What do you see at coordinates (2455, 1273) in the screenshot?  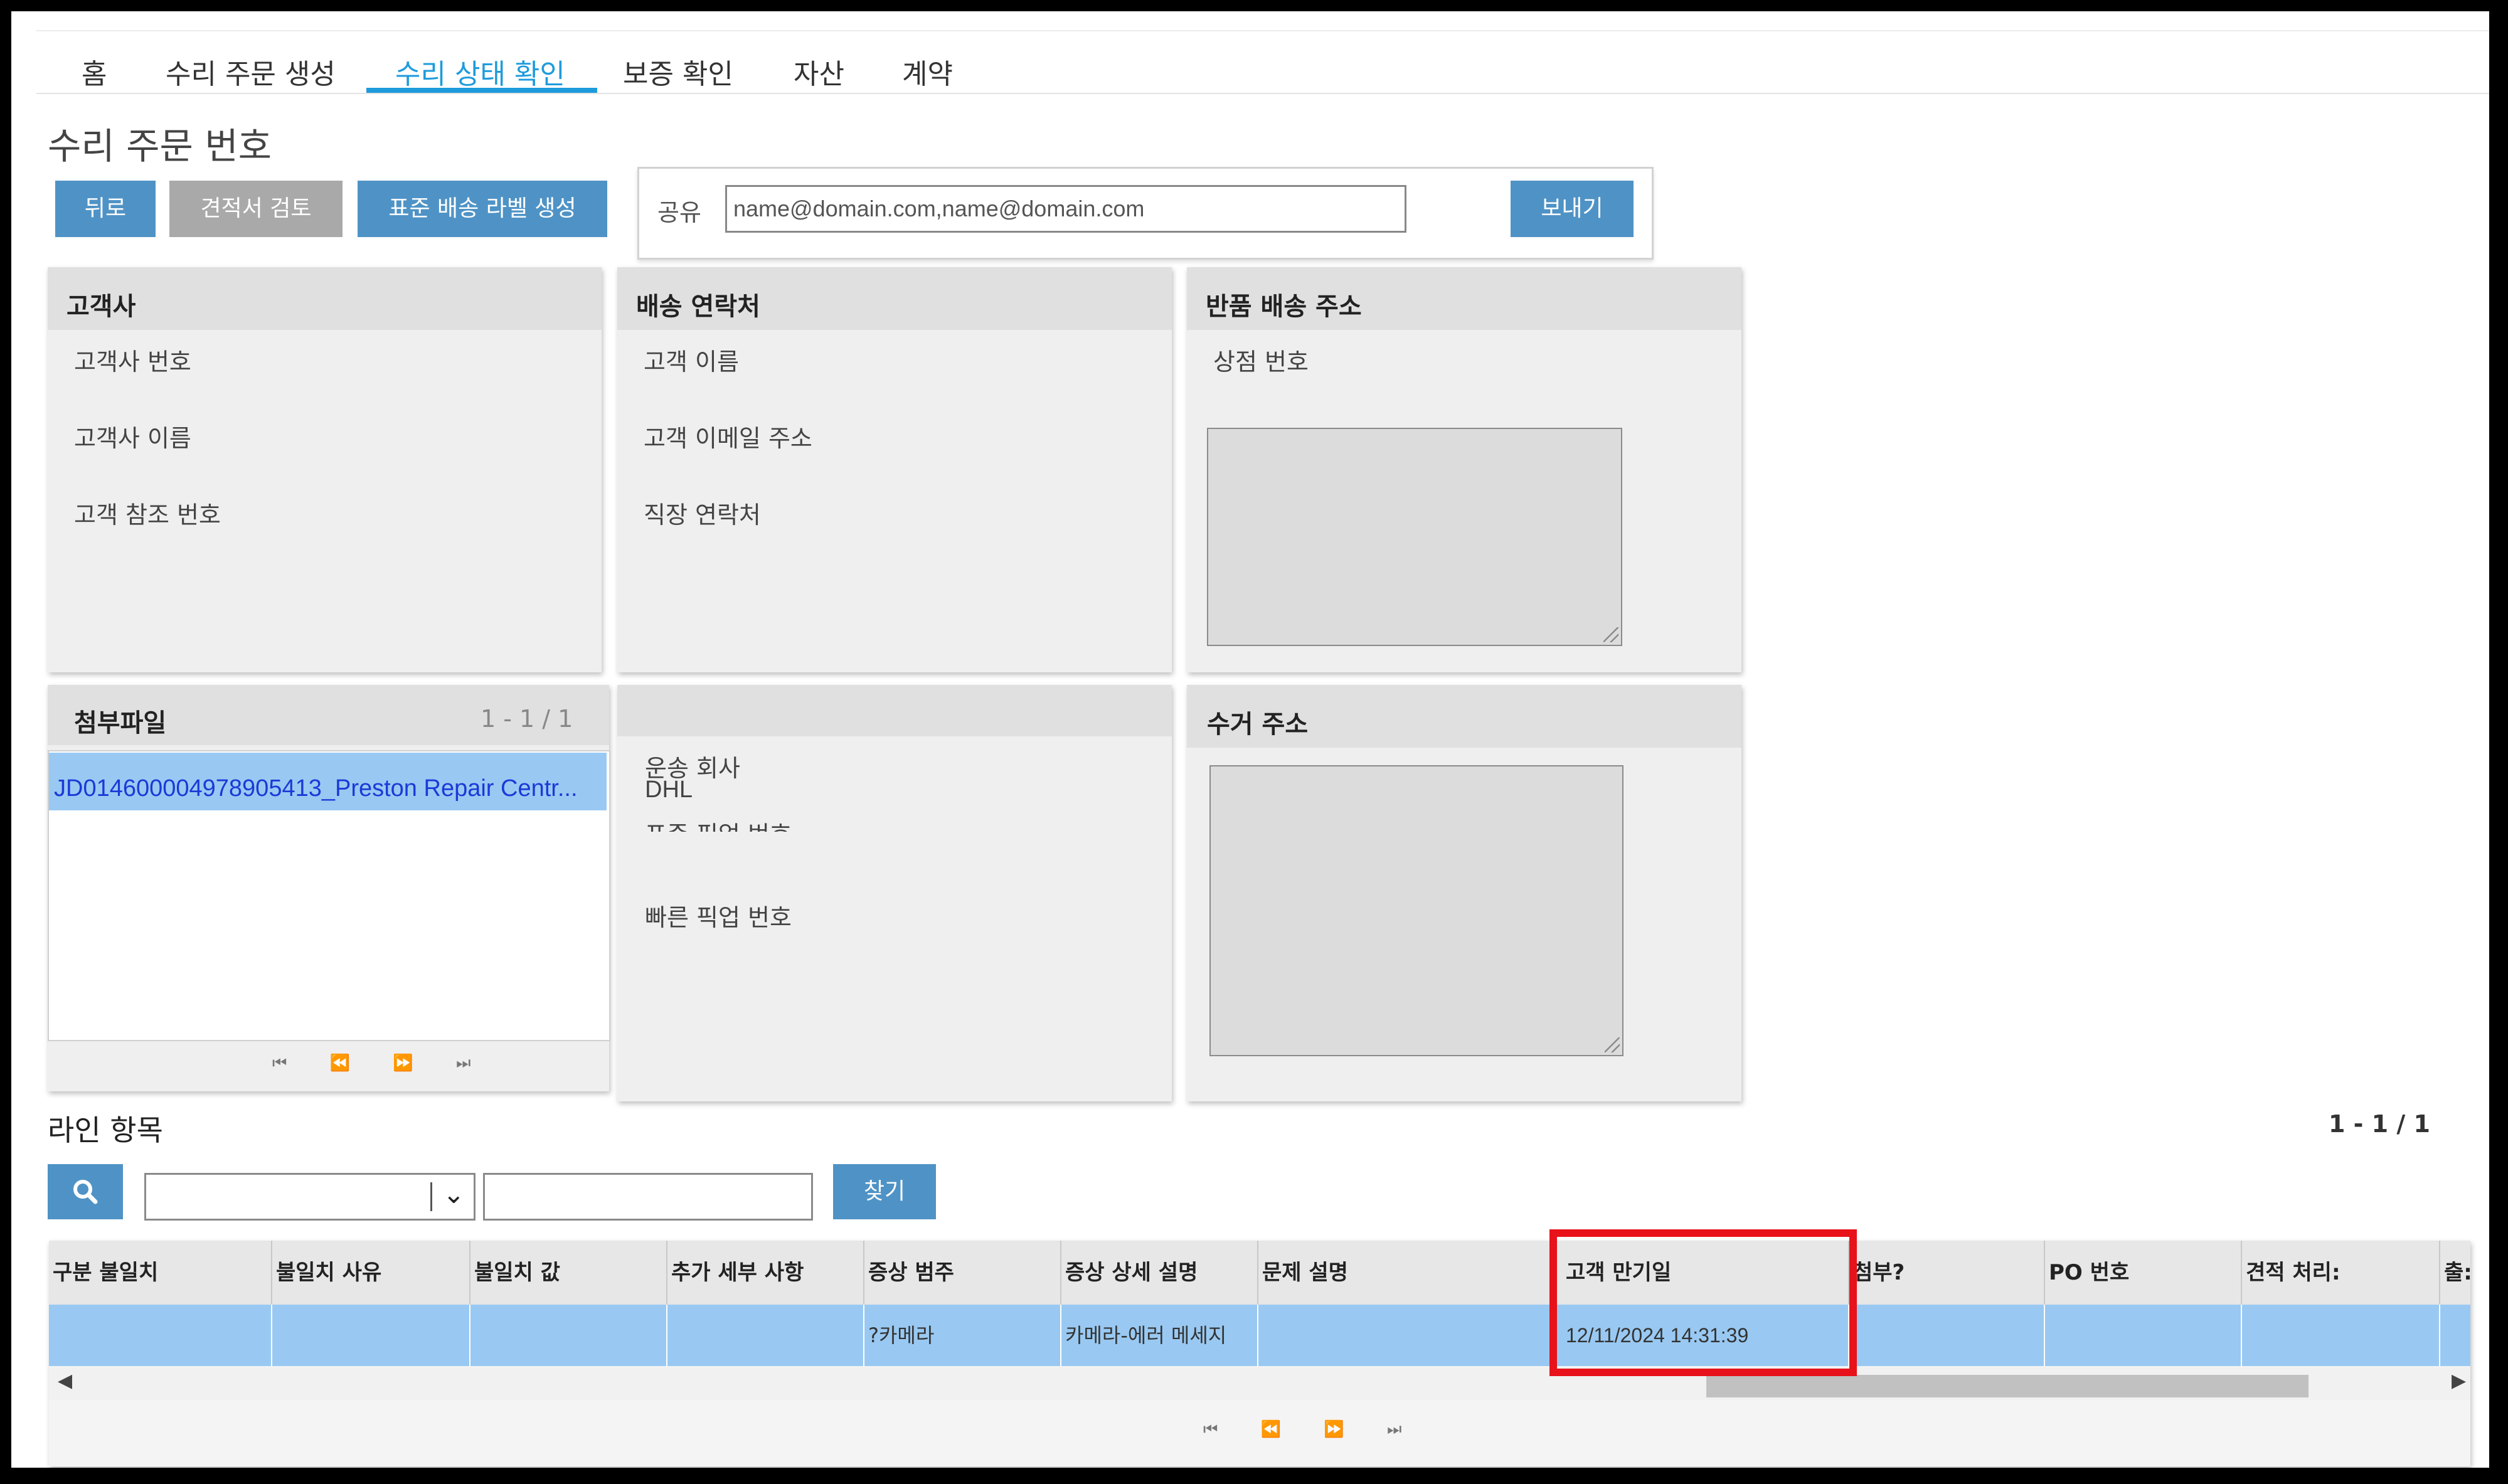 I see `column-header: 출:` at bounding box center [2455, 1273].